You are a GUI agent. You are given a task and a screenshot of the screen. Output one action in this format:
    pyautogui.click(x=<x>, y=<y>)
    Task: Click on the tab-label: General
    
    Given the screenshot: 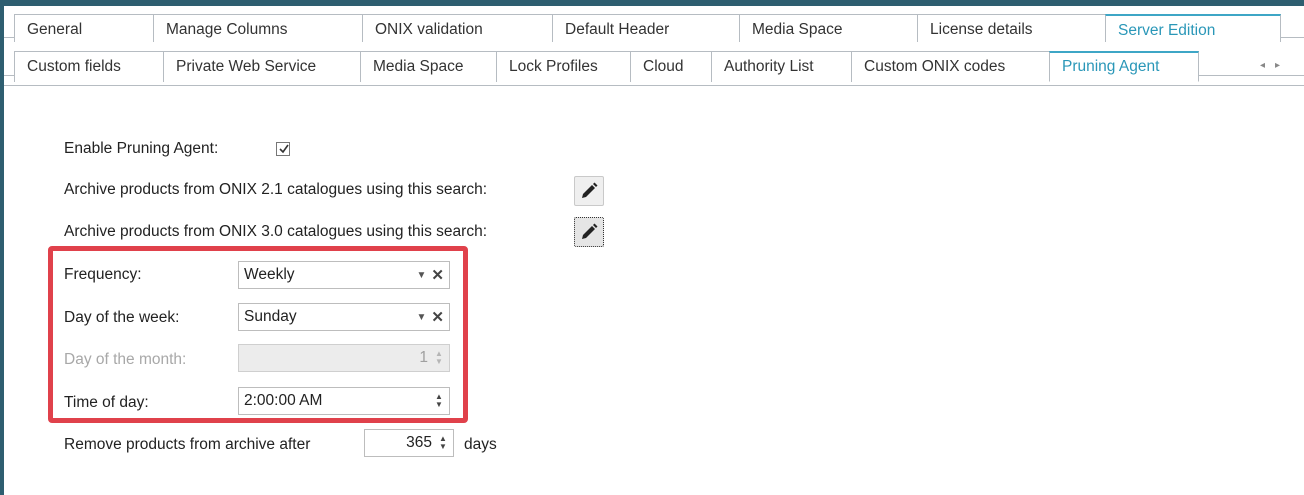 What is the action you would take?
    pyautogui.click(x=55, y=29)
    